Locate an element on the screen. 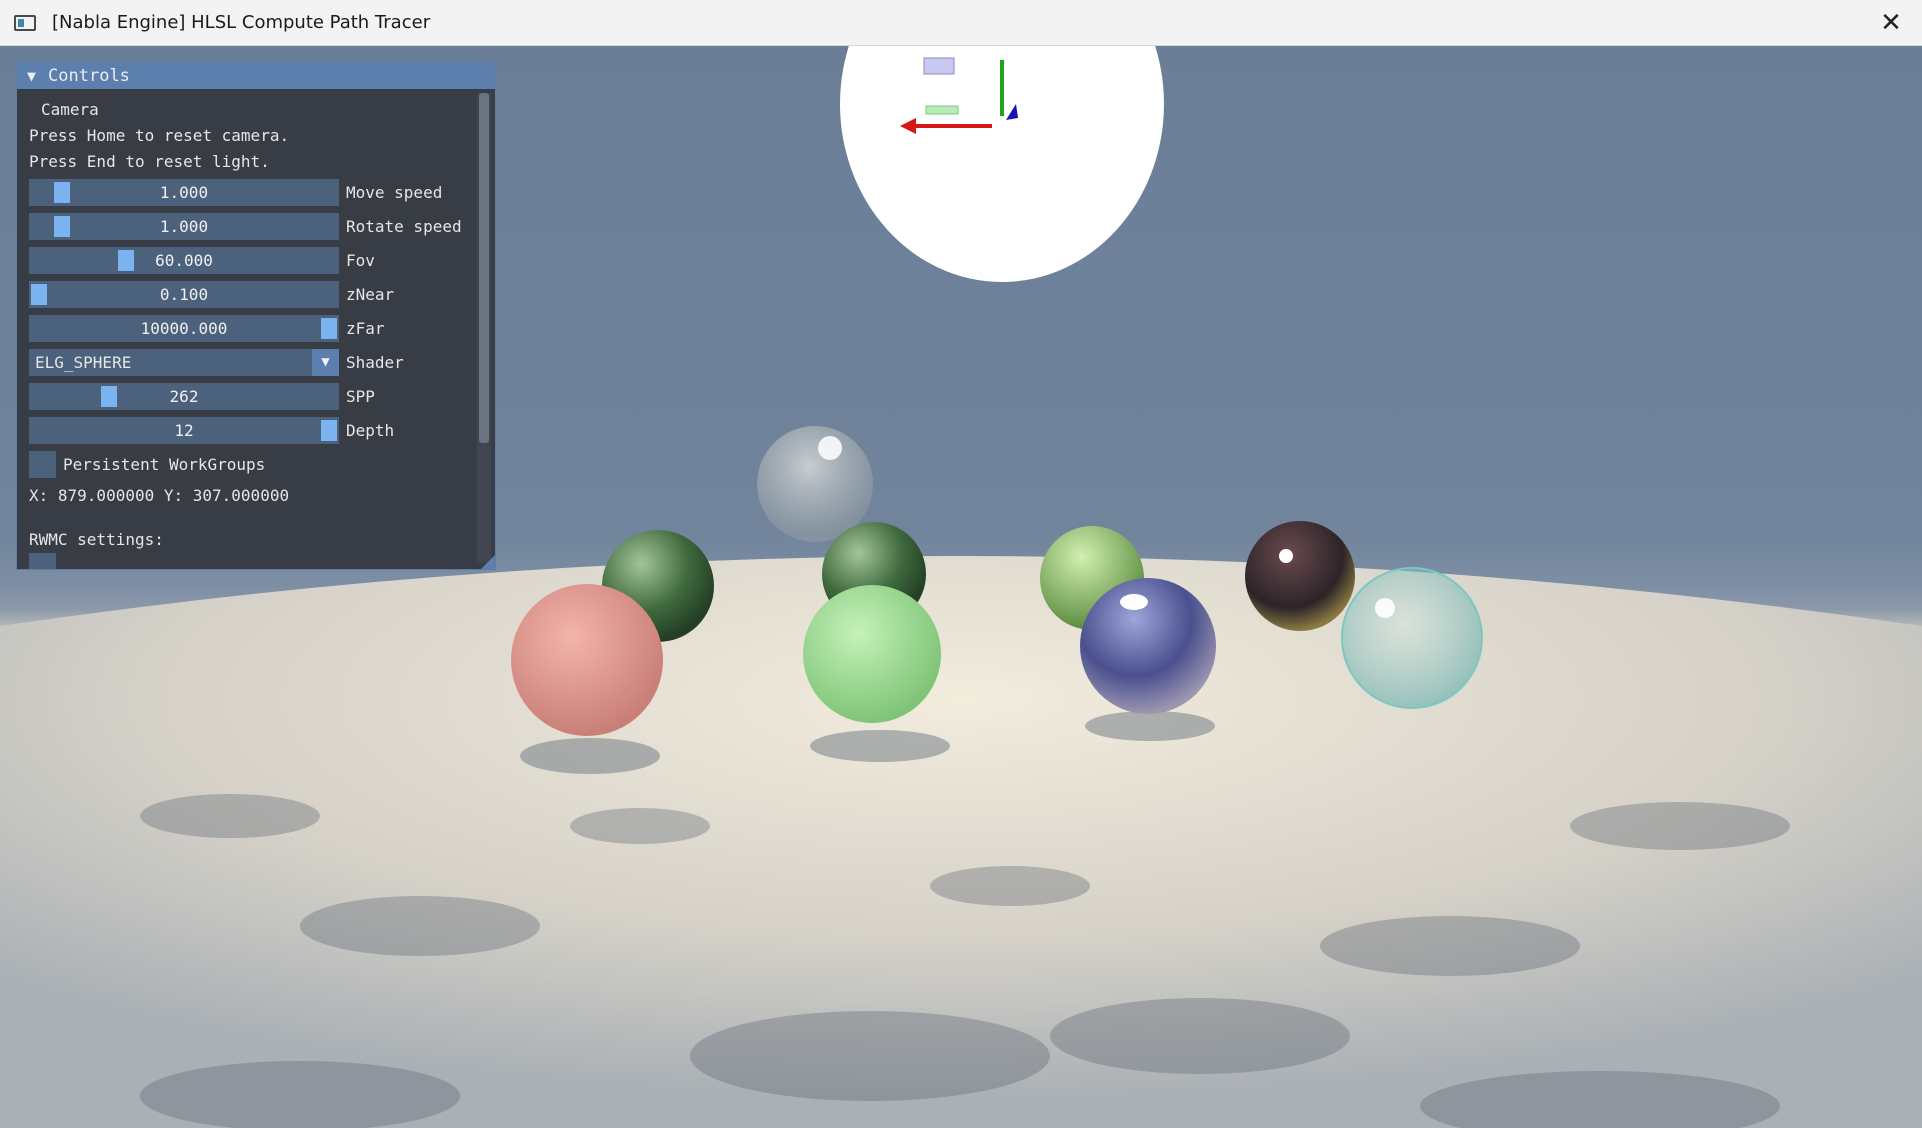  persistent-workgroups-label: Persistent WorkGroups is located at coordinates (164, 464).